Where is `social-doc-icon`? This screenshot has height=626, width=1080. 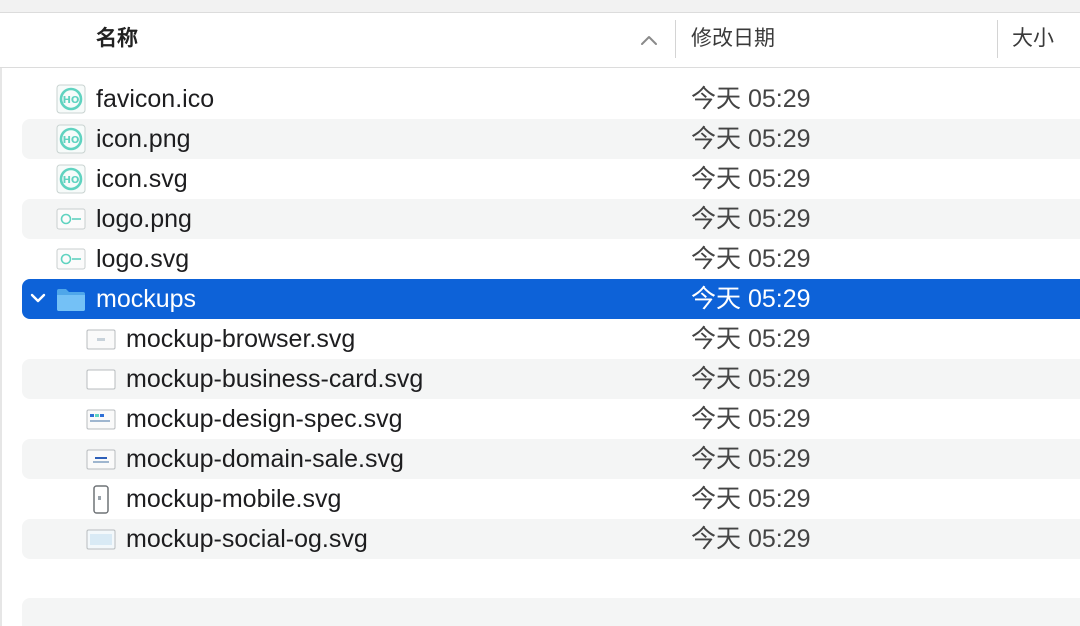
social-doc-icon is located at coordinates (101, 539).